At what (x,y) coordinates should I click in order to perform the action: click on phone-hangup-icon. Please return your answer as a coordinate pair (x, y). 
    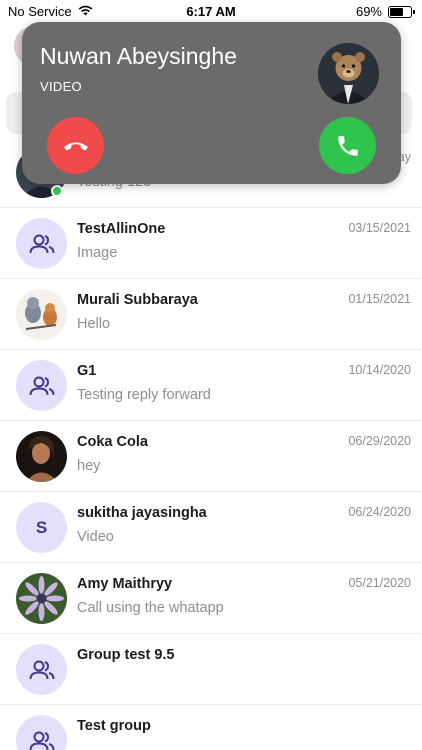
    Looking at the image, I should click on (75, 146).